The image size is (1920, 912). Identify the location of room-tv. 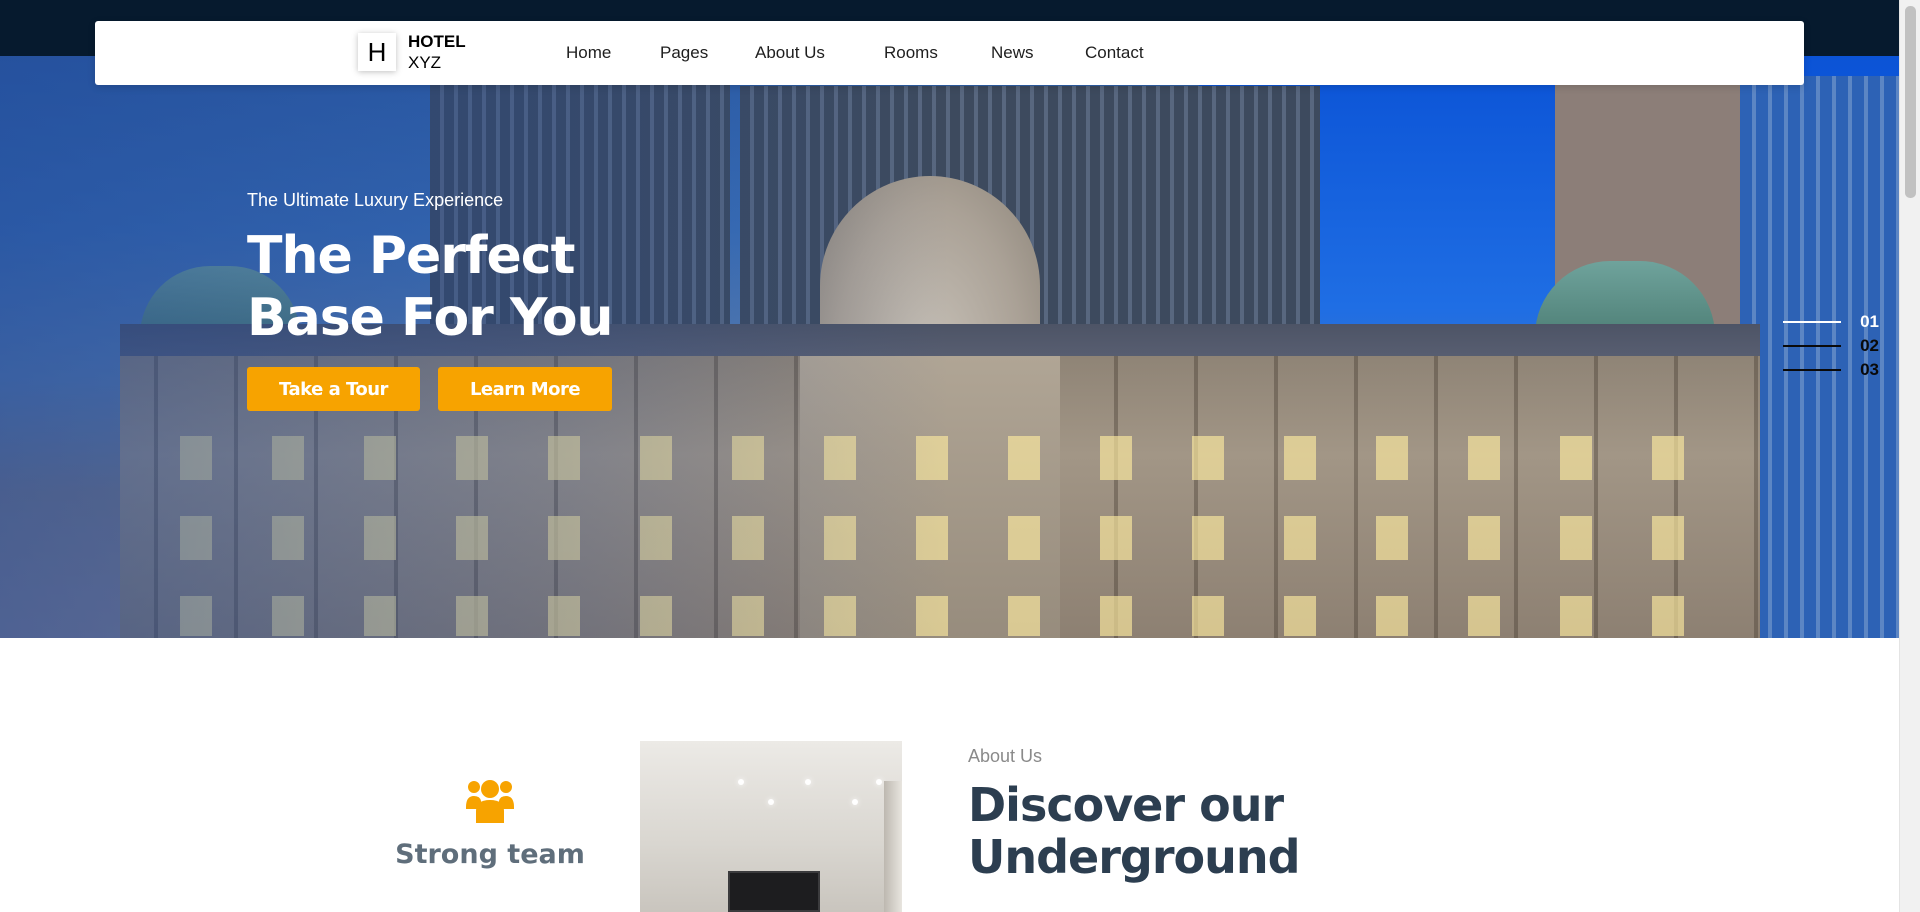
(774, 891).